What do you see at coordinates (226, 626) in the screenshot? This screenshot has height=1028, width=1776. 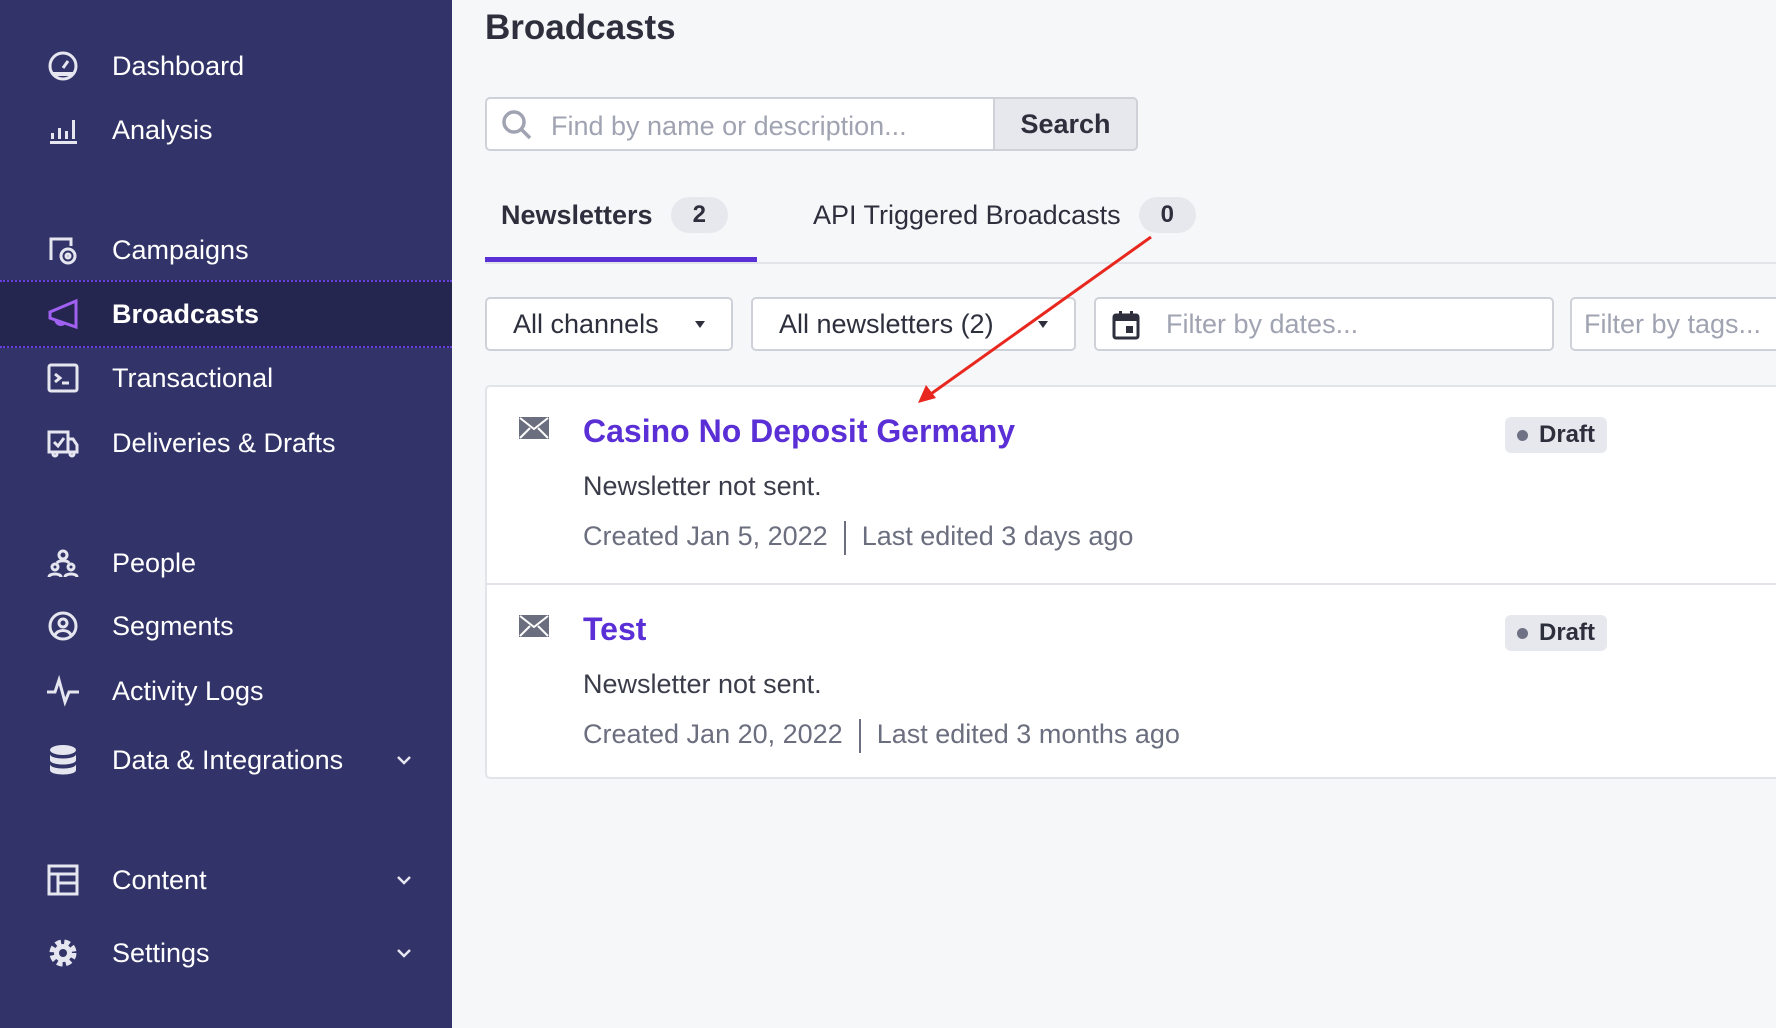 I see `sidebar-item-segments: Segments` at bounding box center [226, 626].